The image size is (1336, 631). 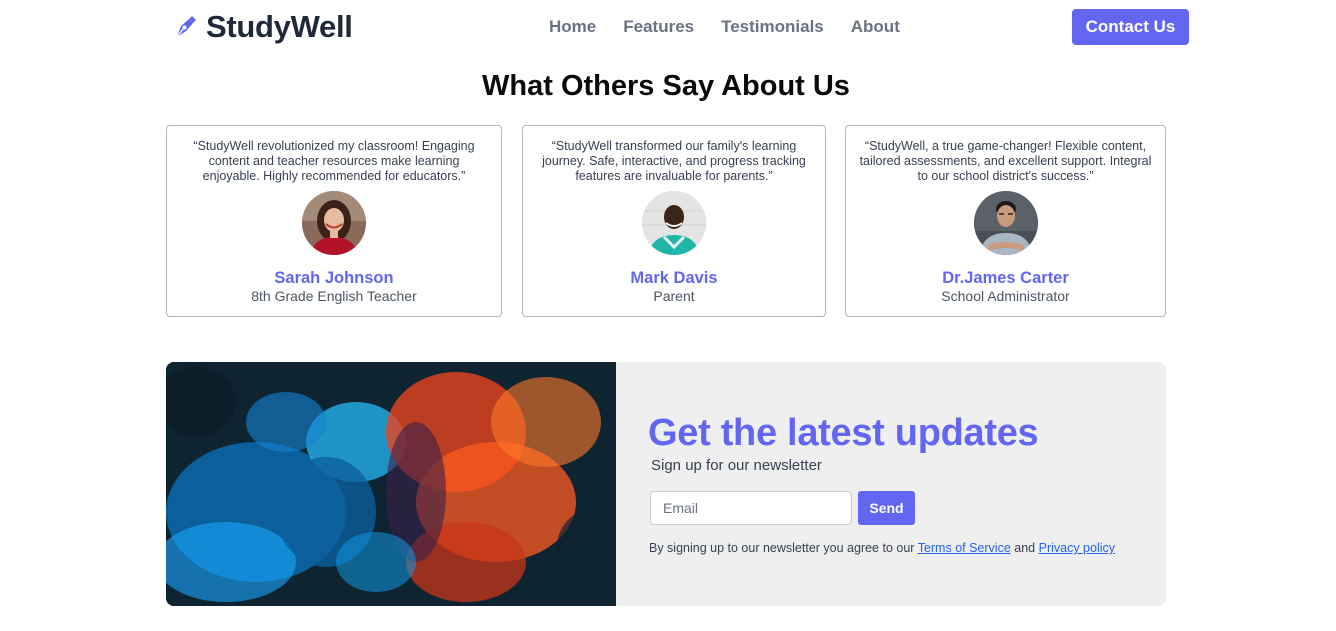 I want to click on testimonial-name: Dr.James Carter, so click(x=1005, y=278).